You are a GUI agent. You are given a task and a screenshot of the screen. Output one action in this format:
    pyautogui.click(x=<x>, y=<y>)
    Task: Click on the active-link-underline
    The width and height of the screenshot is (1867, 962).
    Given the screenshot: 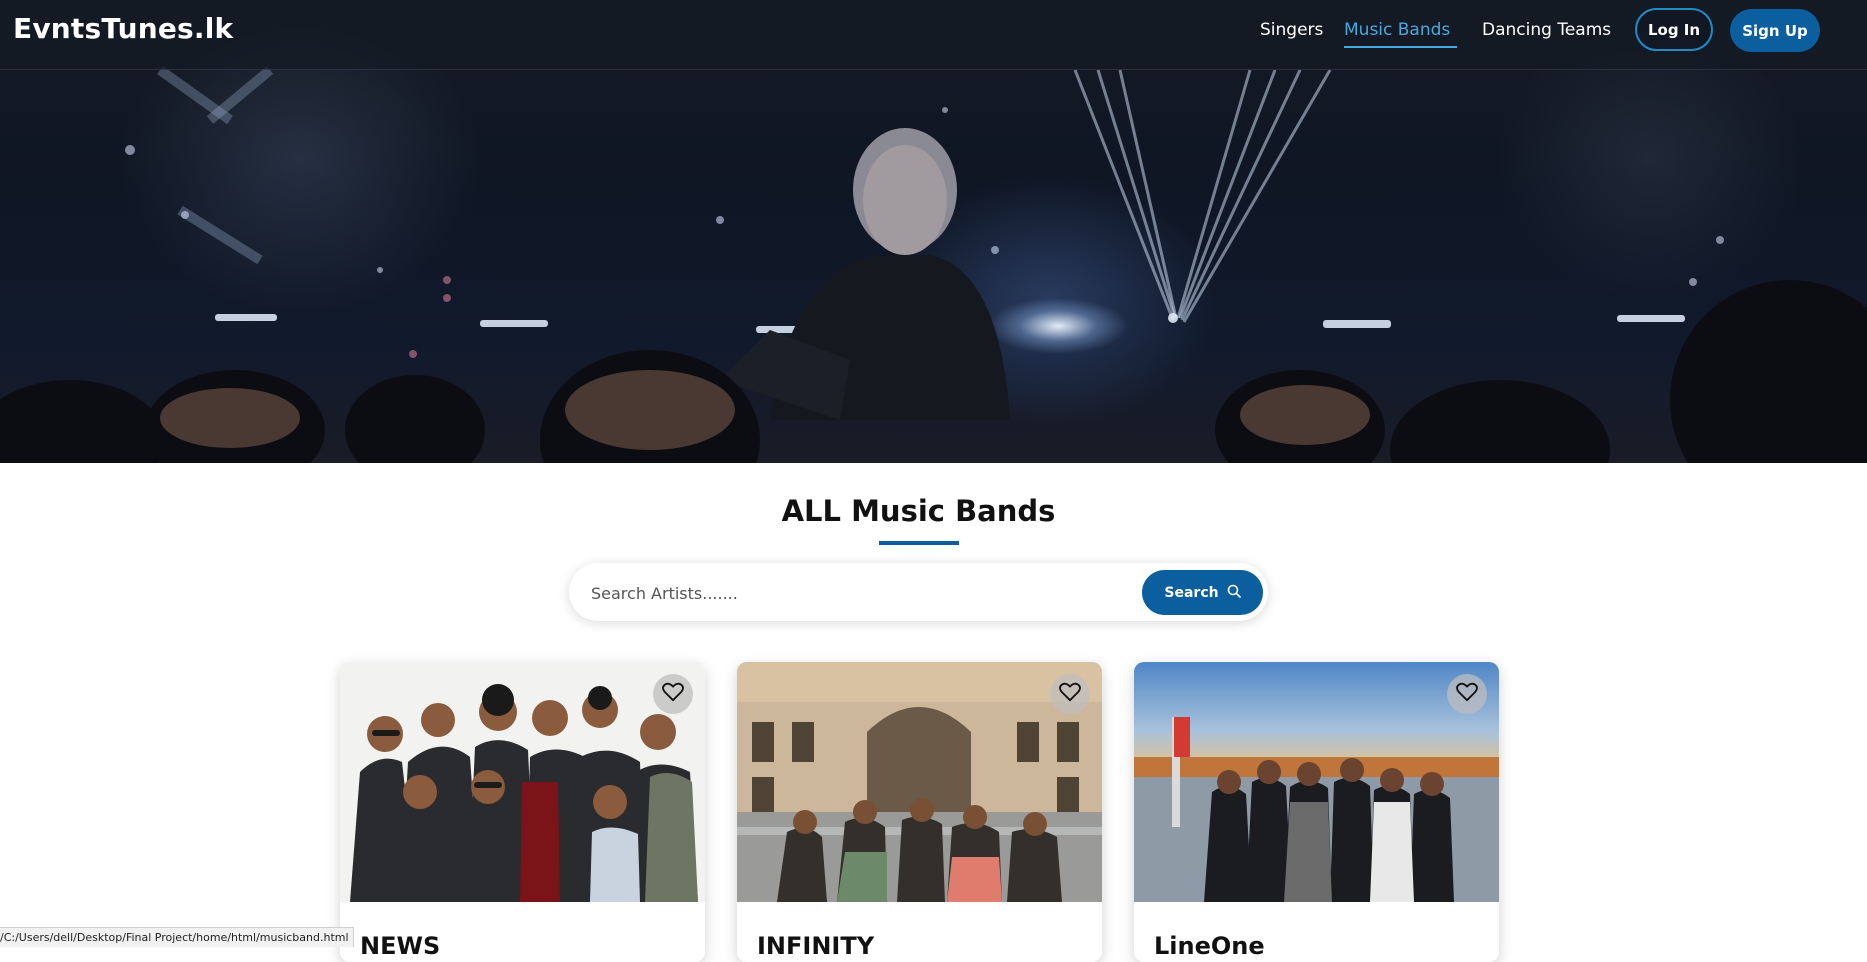 What is the action you would take?
    pyautogui.click(x=1400, y=47)
    